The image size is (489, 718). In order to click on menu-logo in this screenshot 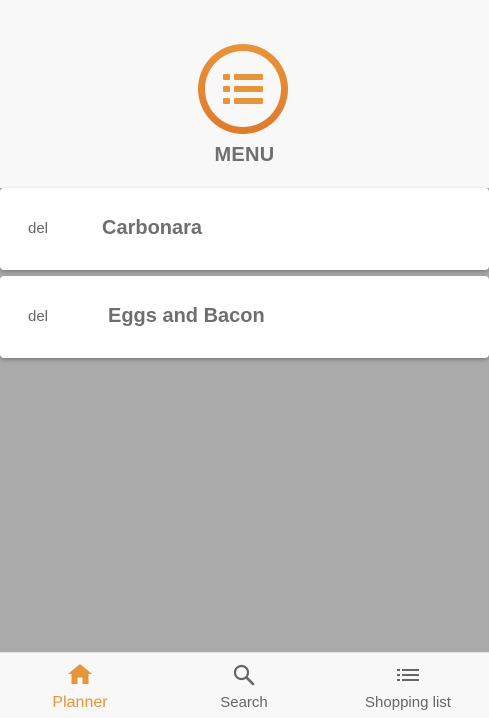, I will do `click(243, 89)`.